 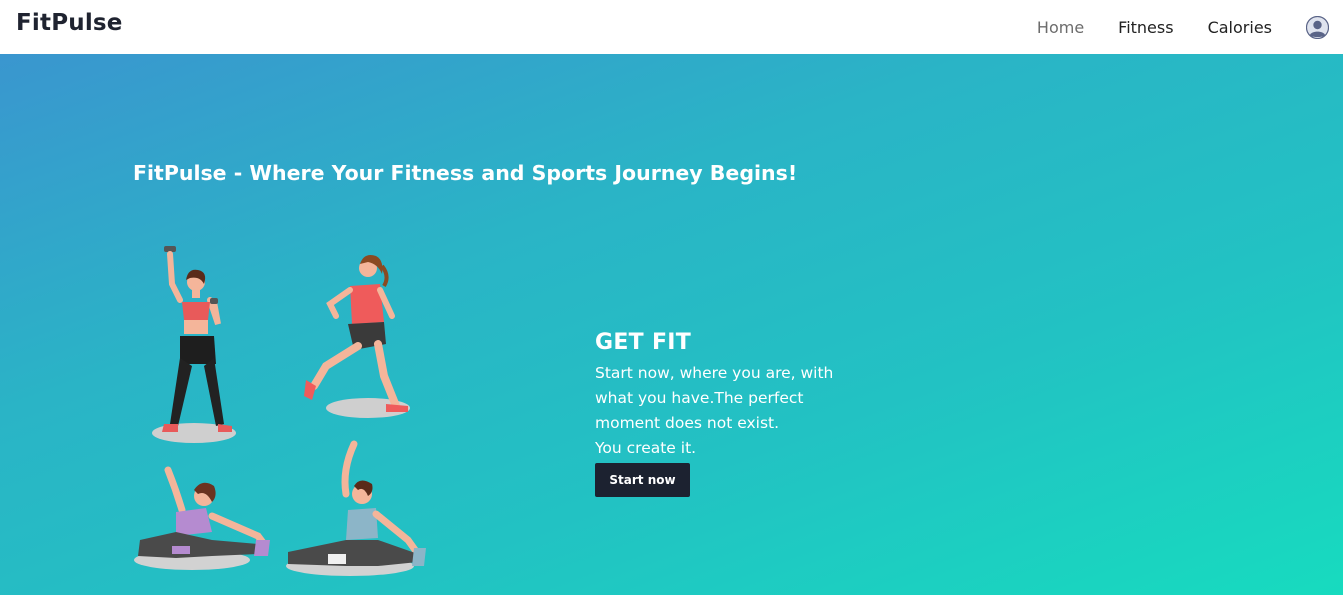 I want to click on running-woman-figure, so click(x=357, y=336).